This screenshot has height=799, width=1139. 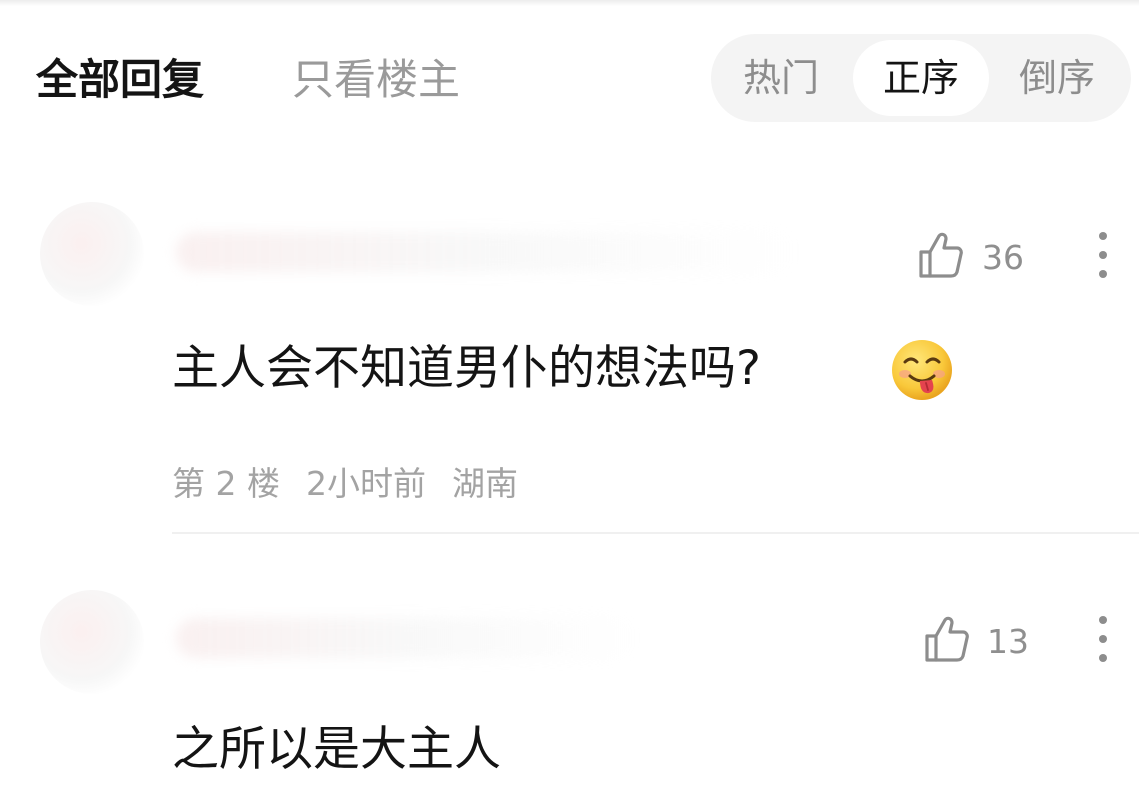 What do you see at coordinates (466, 368) in the screenshot?
I see `comment-text: 主人会不知道男仆的想法吗?` at bounding box center [466, 368].